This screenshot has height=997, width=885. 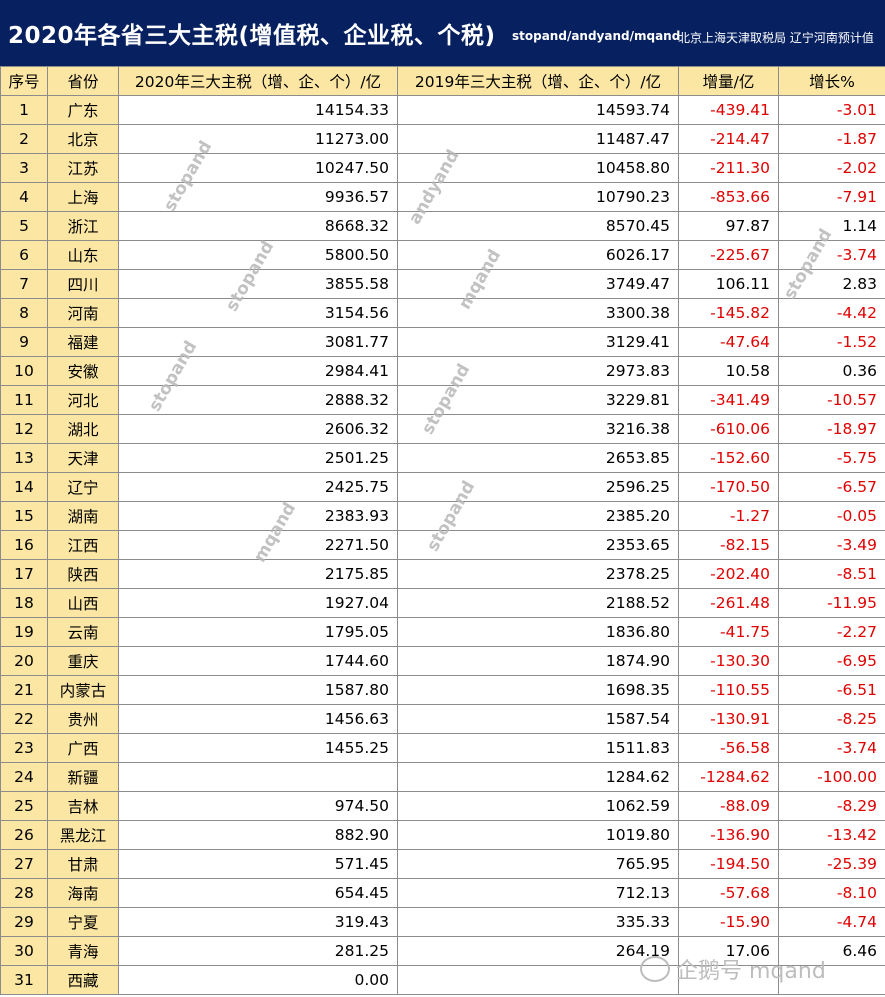 I want to click on table-row: 7 四川 3855.58 3749.47 106.11 2.83, so click(x=442, y=284).